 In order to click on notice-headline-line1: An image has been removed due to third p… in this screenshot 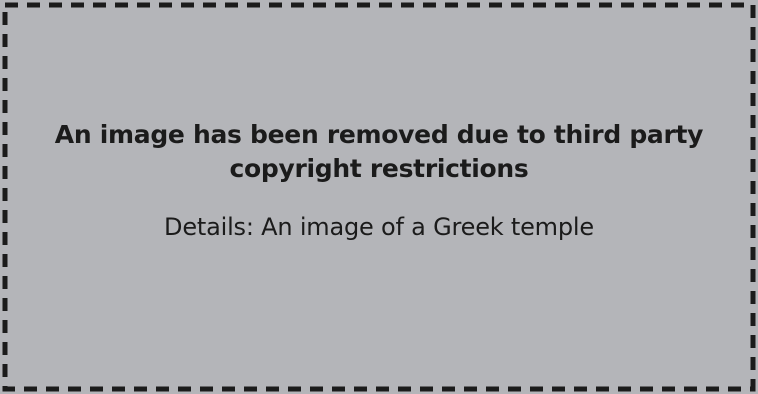, I will do `click(379, 134)`.